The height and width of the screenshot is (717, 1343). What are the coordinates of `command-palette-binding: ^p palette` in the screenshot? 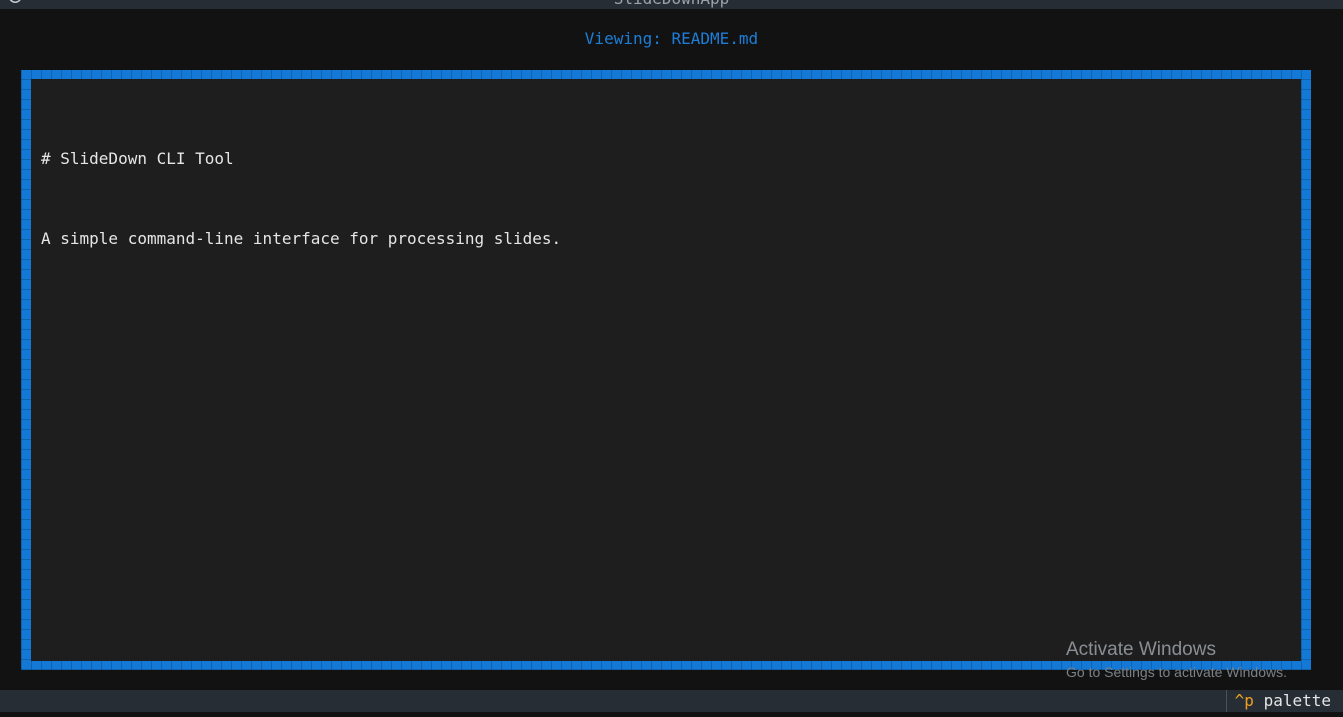 It's located at (1278, 701).